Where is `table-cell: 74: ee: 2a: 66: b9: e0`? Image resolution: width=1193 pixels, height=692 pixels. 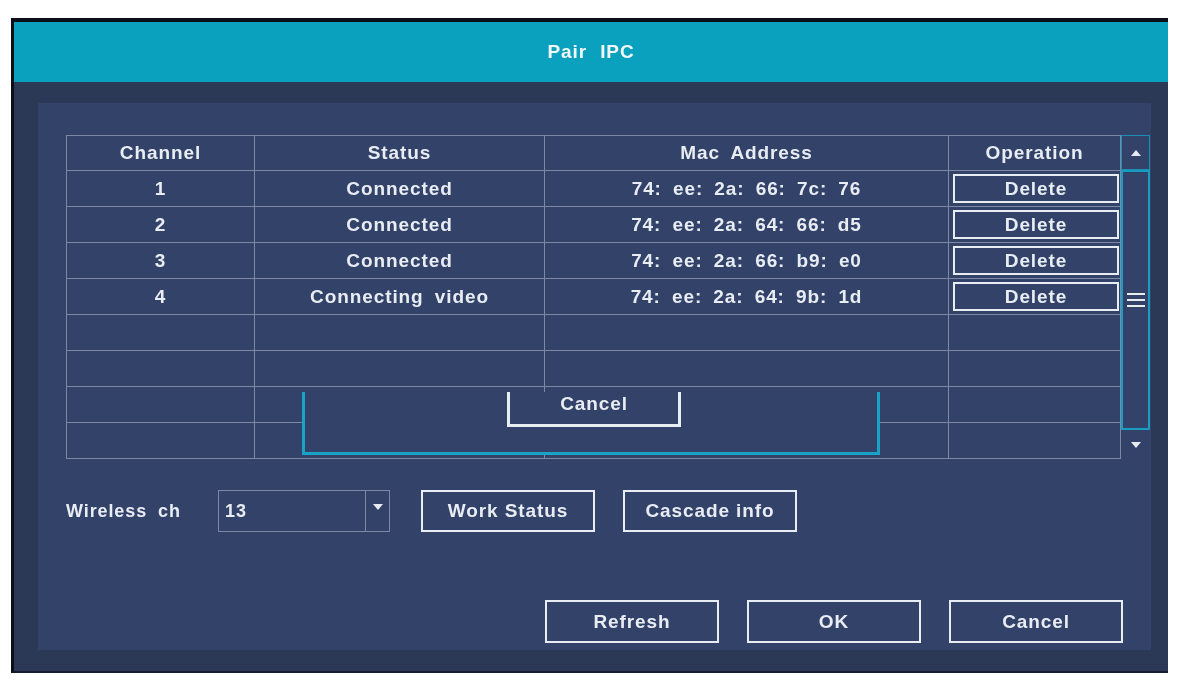
table-cell: 74: ee: 2a: 66: b9: e0 is located at coordinates (747, 261).